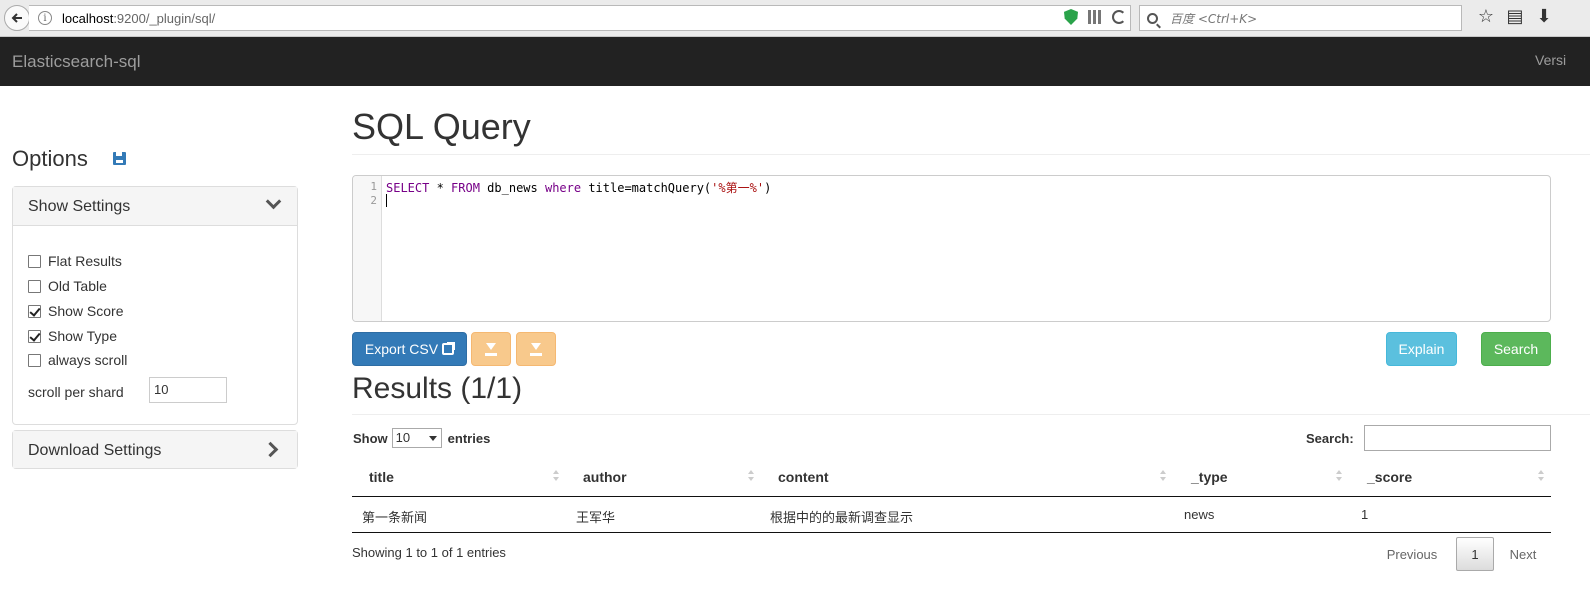 The image size is (1590, 603). Describe the element at coordinates (1550, 60) in the screenshot. I see `version-link: Versi` at that location.